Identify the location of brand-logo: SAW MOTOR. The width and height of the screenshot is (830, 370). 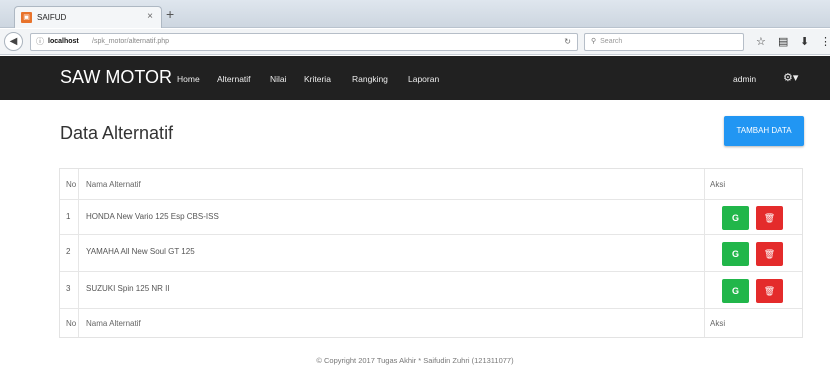
(116, 77).